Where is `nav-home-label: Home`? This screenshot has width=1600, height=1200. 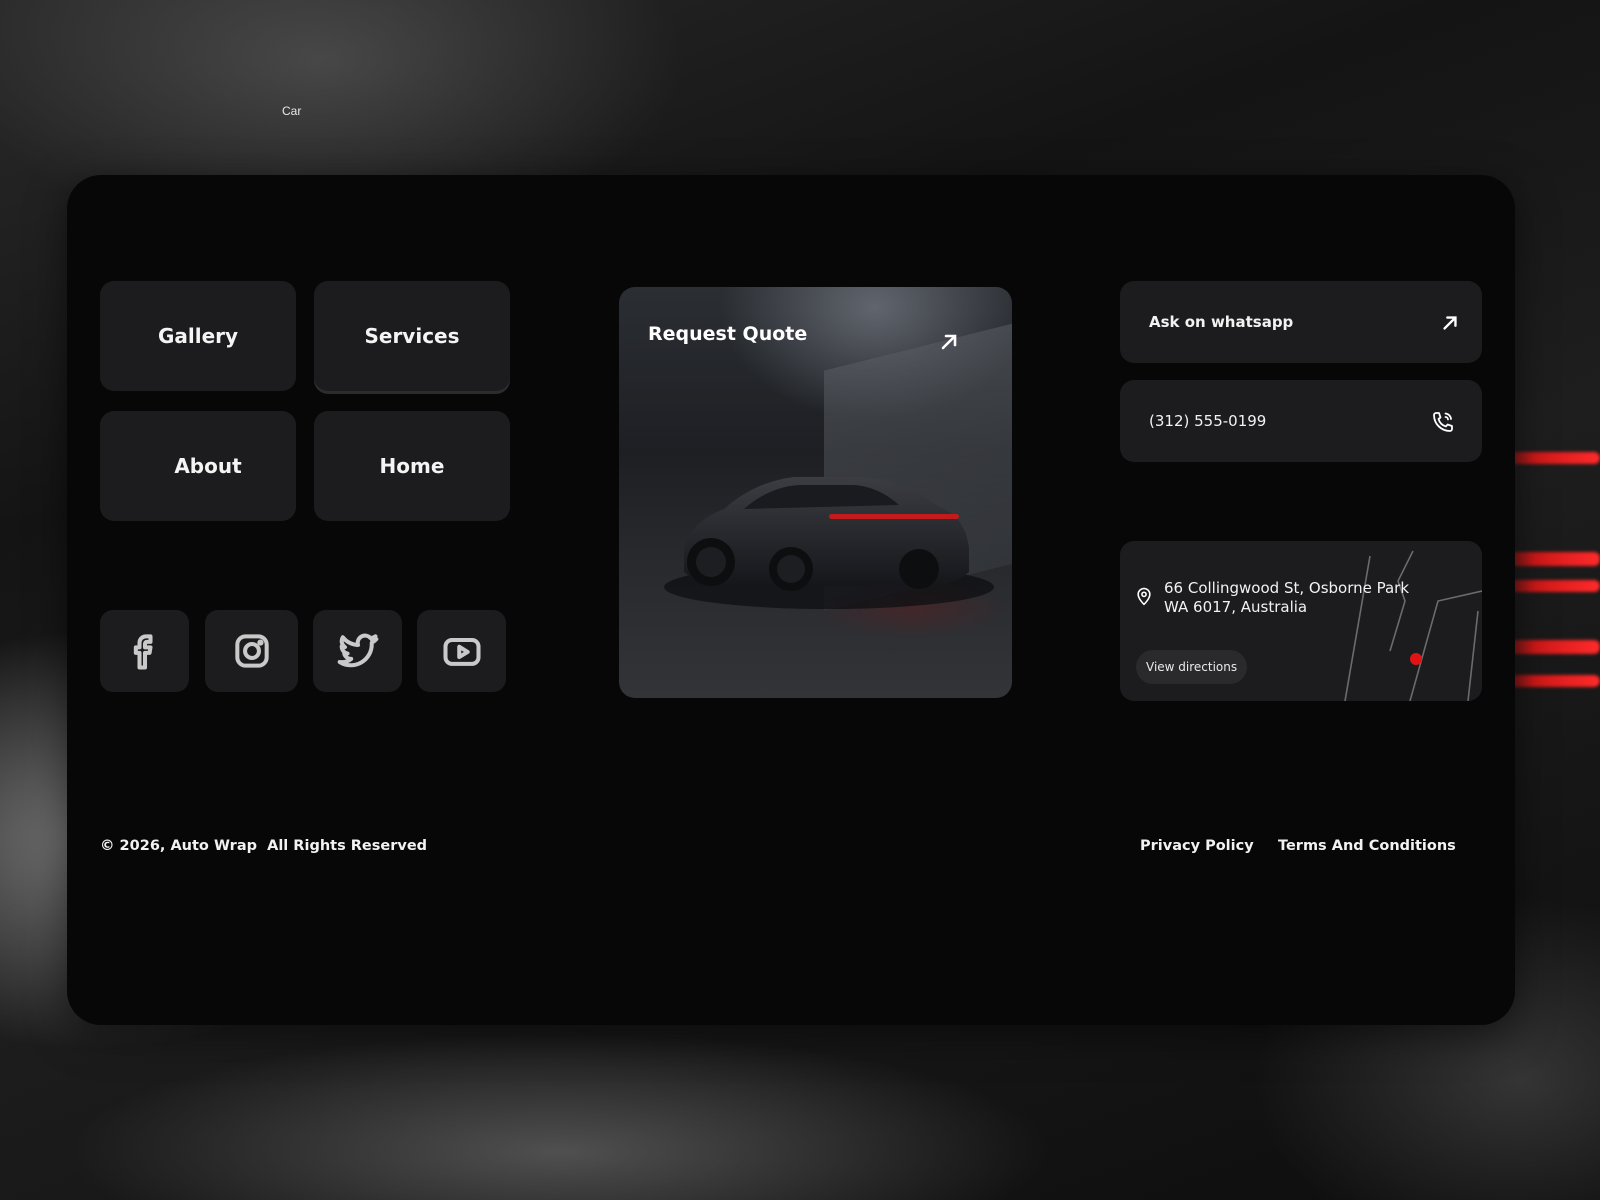 nav-home-label: Home is located at coordinates (412, 466).